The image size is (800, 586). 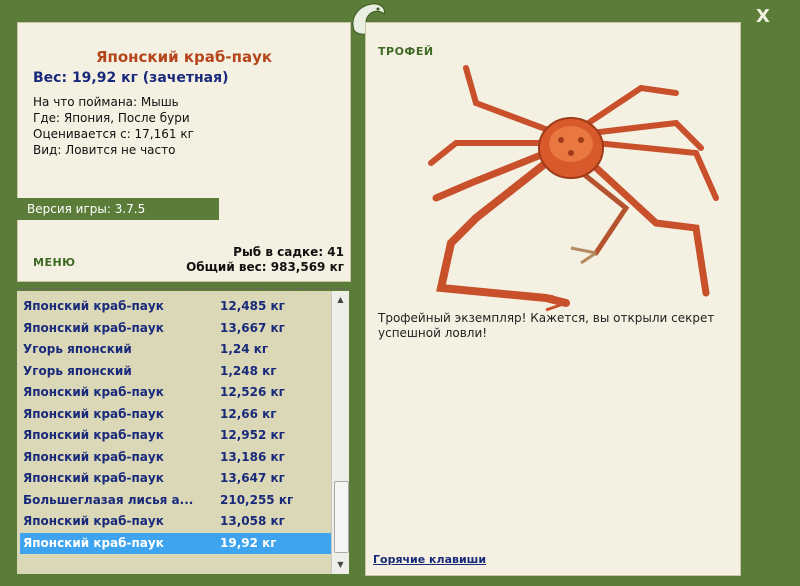 What do you see at coordinates (252, 327) in the screenshot?
I see `list-item-weight: 13,667 кг` at bounding box center [252, 327].